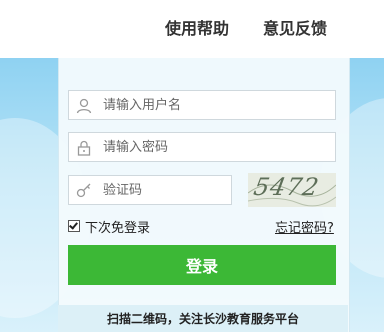 The height and width of the screenshot is (332, 384). Describe the element at coordinates (286, 187) in the screenshot. I see `captcha-text: 5472` at that location.